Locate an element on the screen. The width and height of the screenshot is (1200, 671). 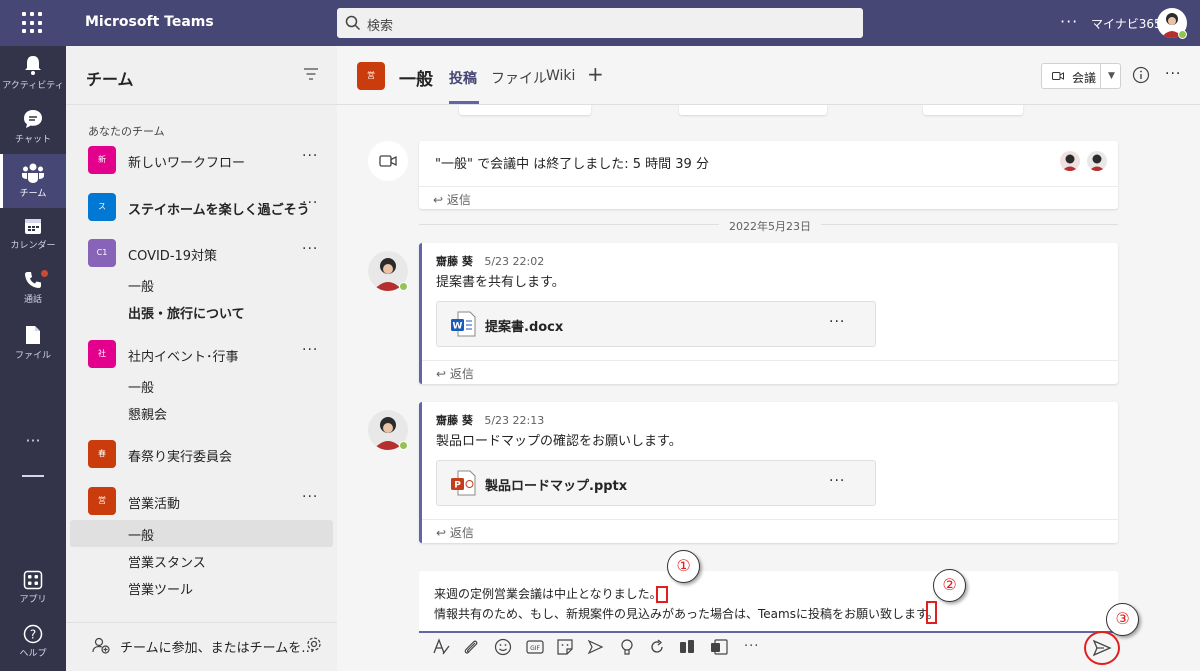
video-camera-icon is located at coordinates (388, 161).